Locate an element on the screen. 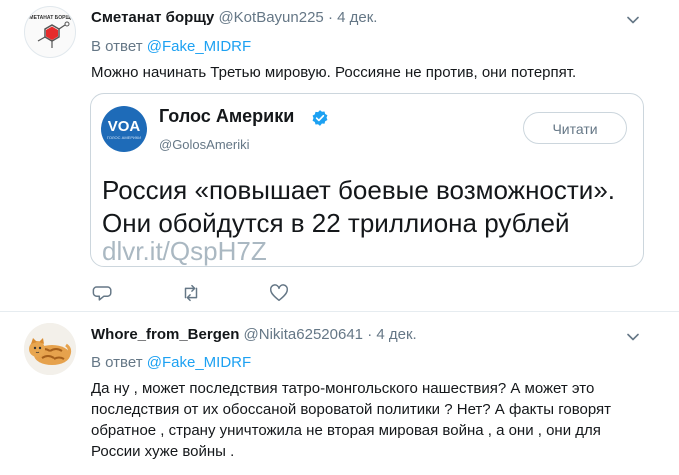 This screenshot has width=679, height=475. tweet-header: Сметанат борщу @KotBayun225 · 4 дек. is located at coordinates (234, 17).